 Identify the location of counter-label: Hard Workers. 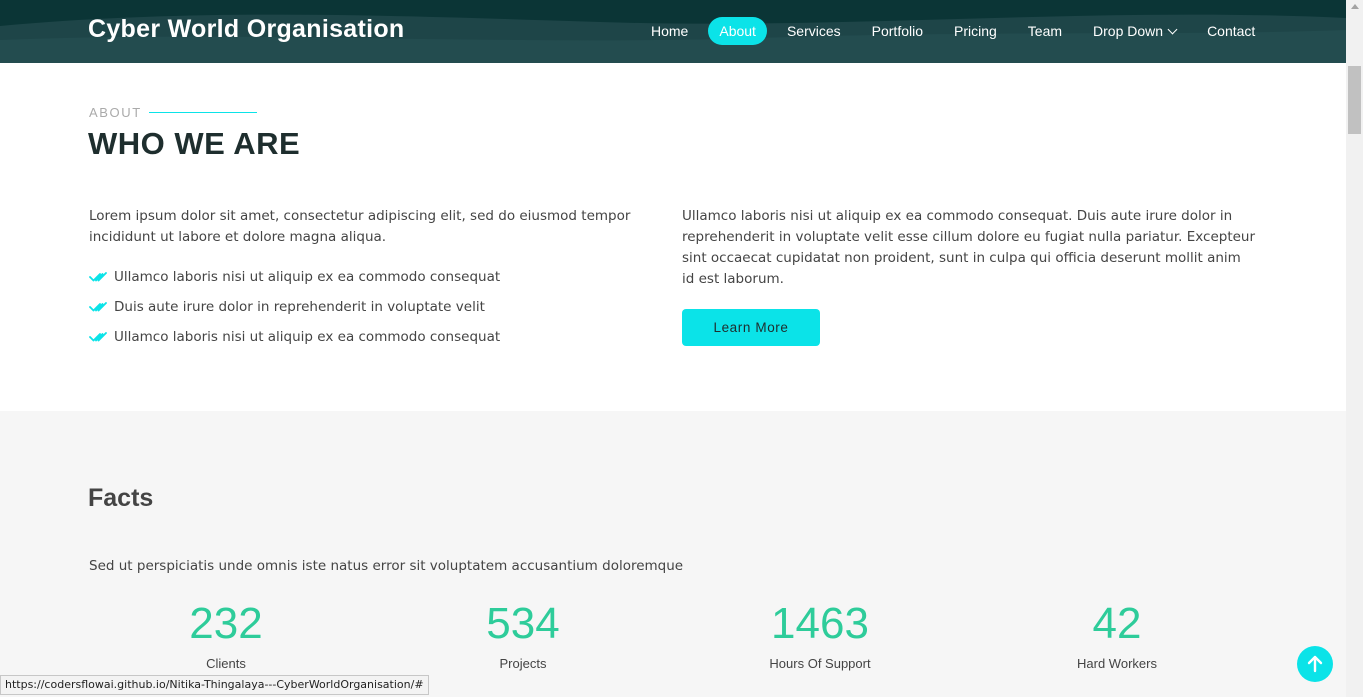
(1117, 663).